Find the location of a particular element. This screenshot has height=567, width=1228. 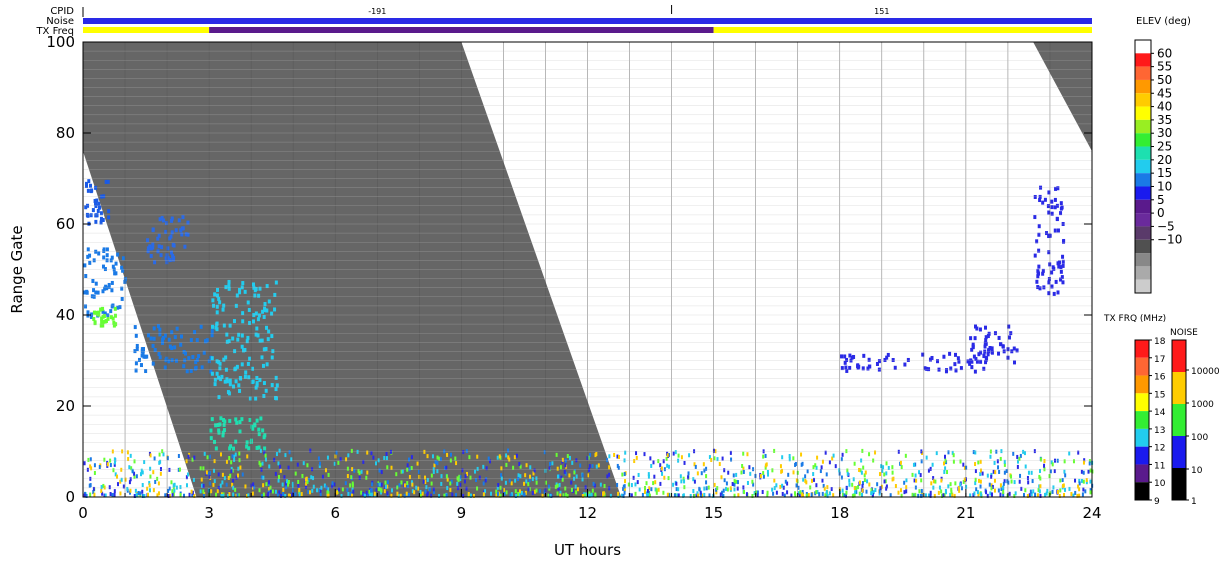

cpid-value: 151 is located at coordinates (881, 11).